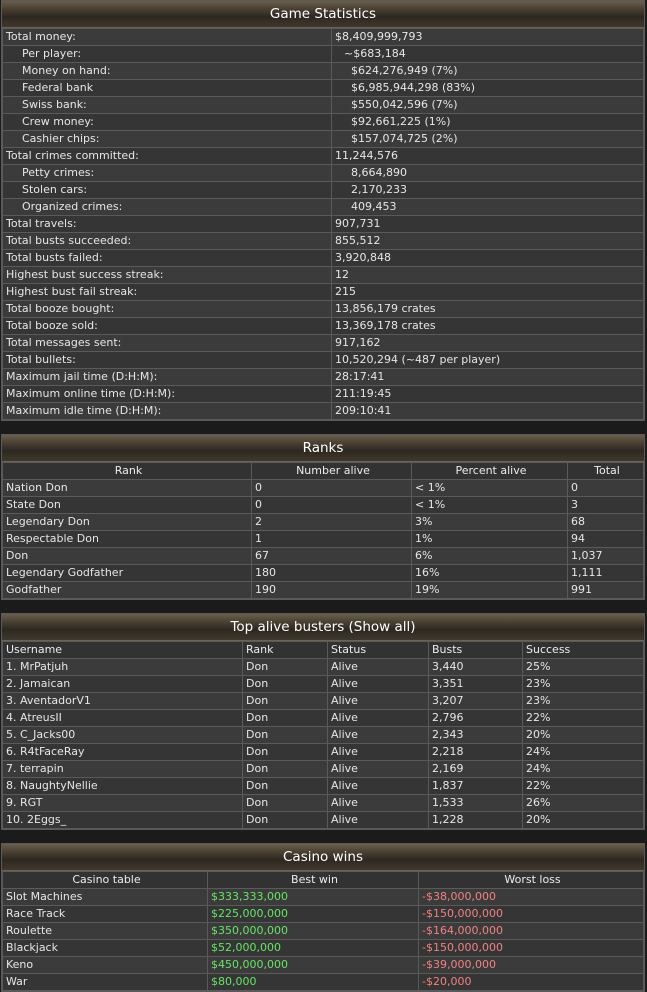  What do you see at coordinates (605, 573) in the screenshot?
I see `rank-total: 1,111` at bounding box center [605, 573].